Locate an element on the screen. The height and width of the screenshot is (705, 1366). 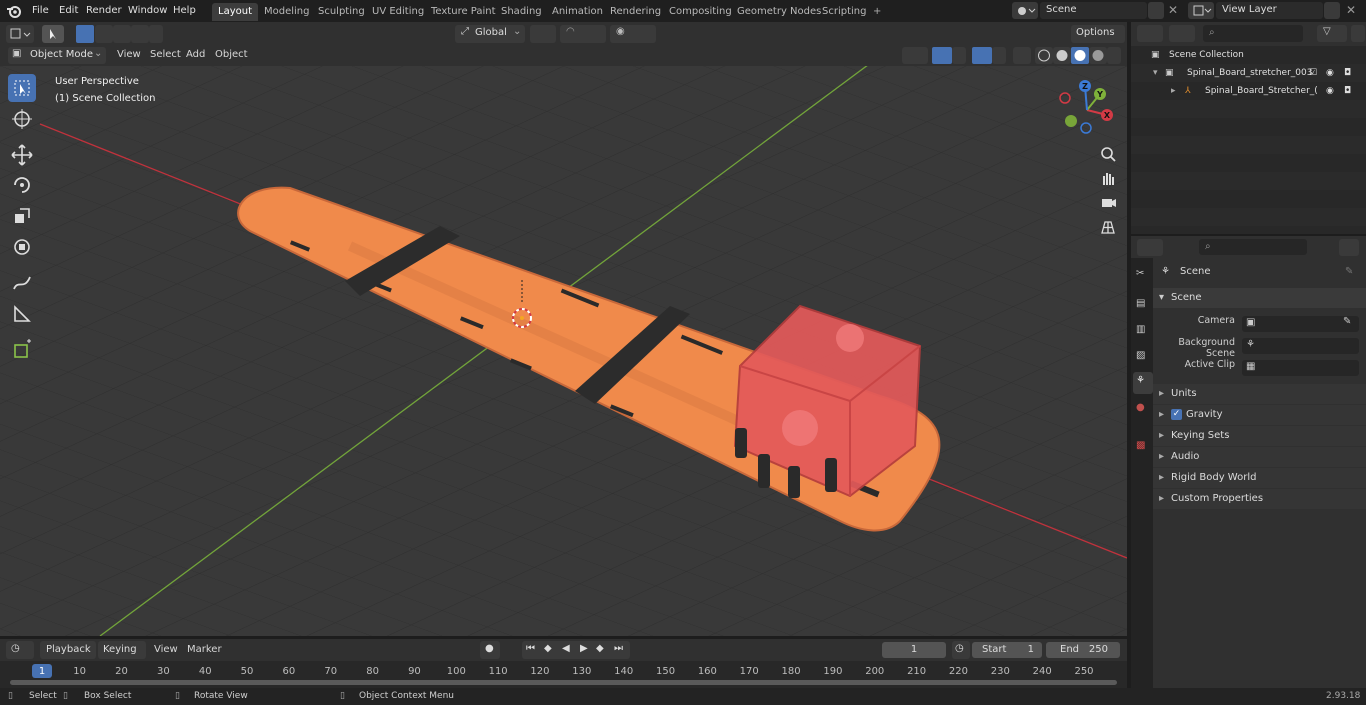
menu-help: Help is located at coordinates (184, 11).